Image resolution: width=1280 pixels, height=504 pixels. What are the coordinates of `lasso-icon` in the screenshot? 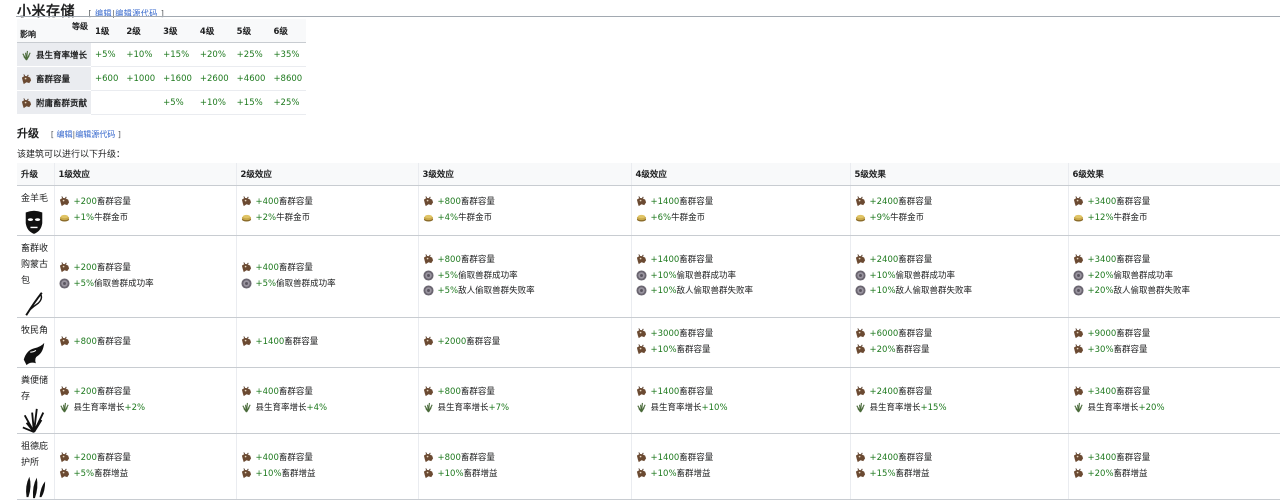 It's located at (34, 304).